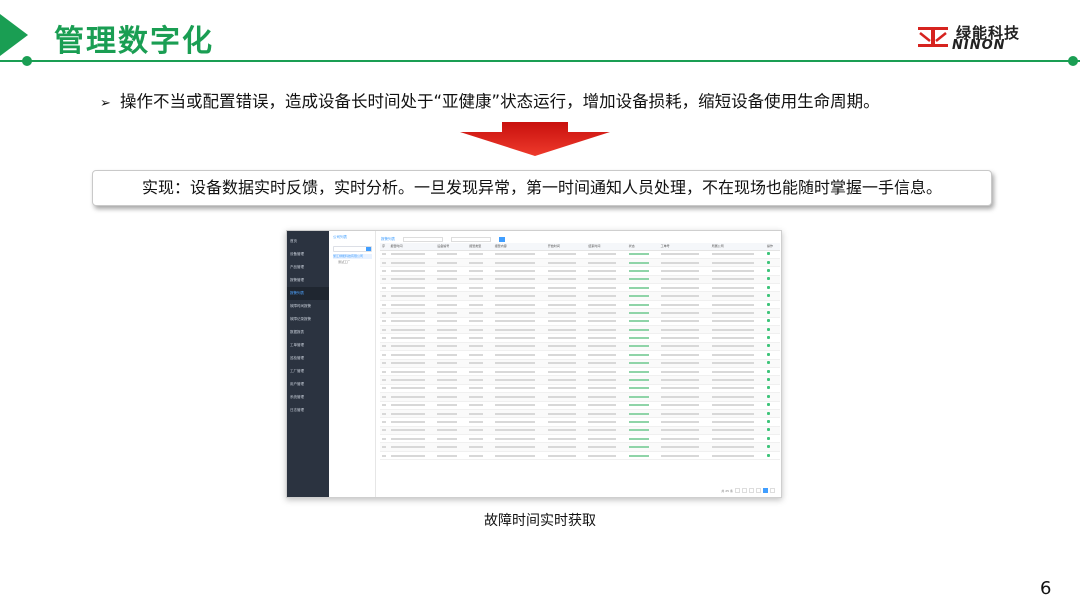 This screenshot has height=607, width=1080. Describe the element at coordinates (502, 239) in the screenshot. I see `toolbar-search-button` at that location.